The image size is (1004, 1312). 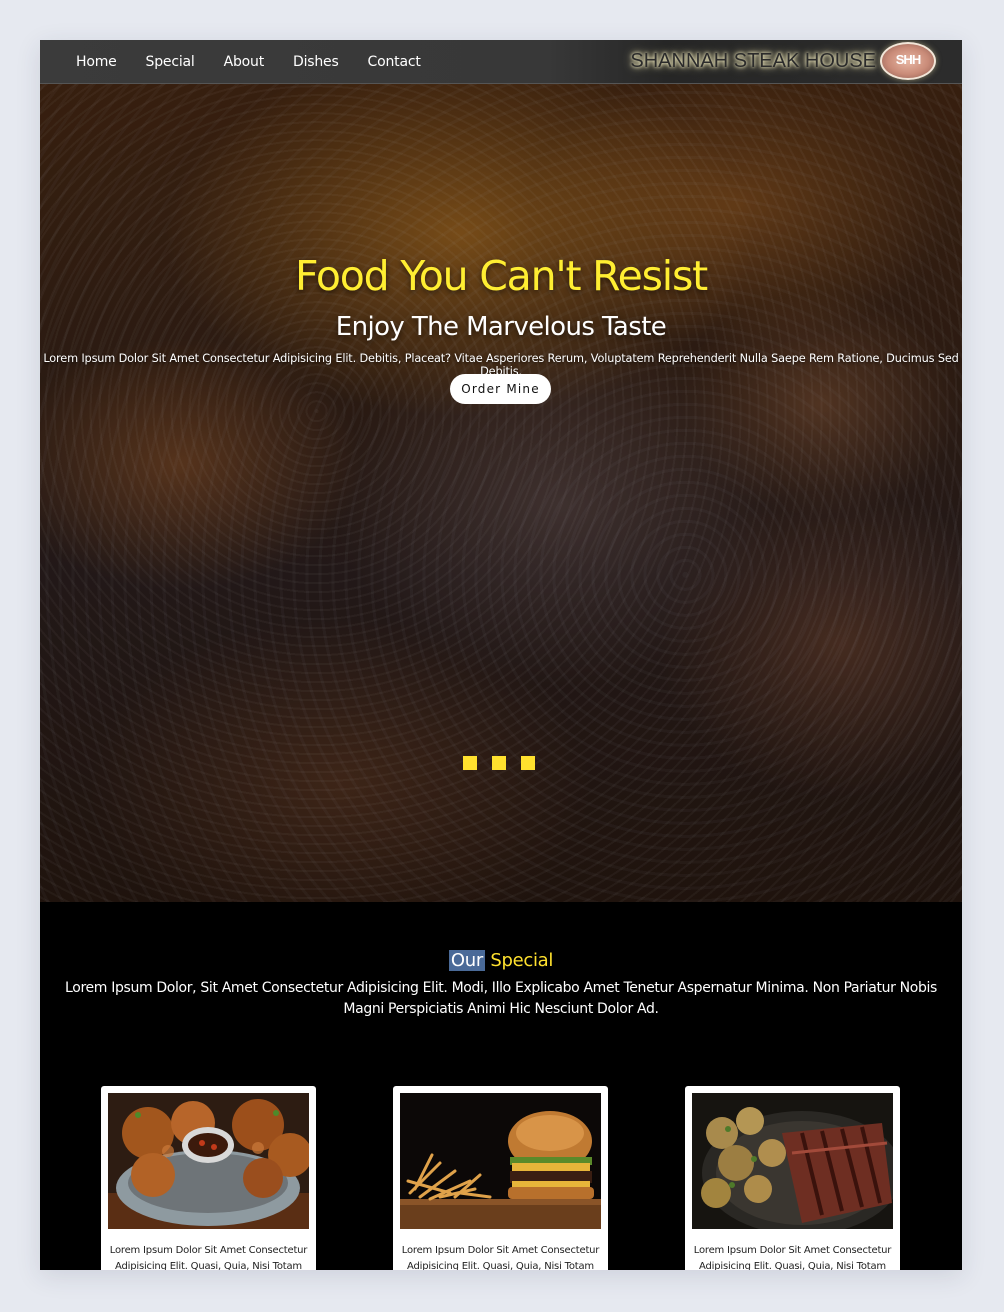 I want to click on brand-logo-icon: SHH, so click(x=908, y=61).